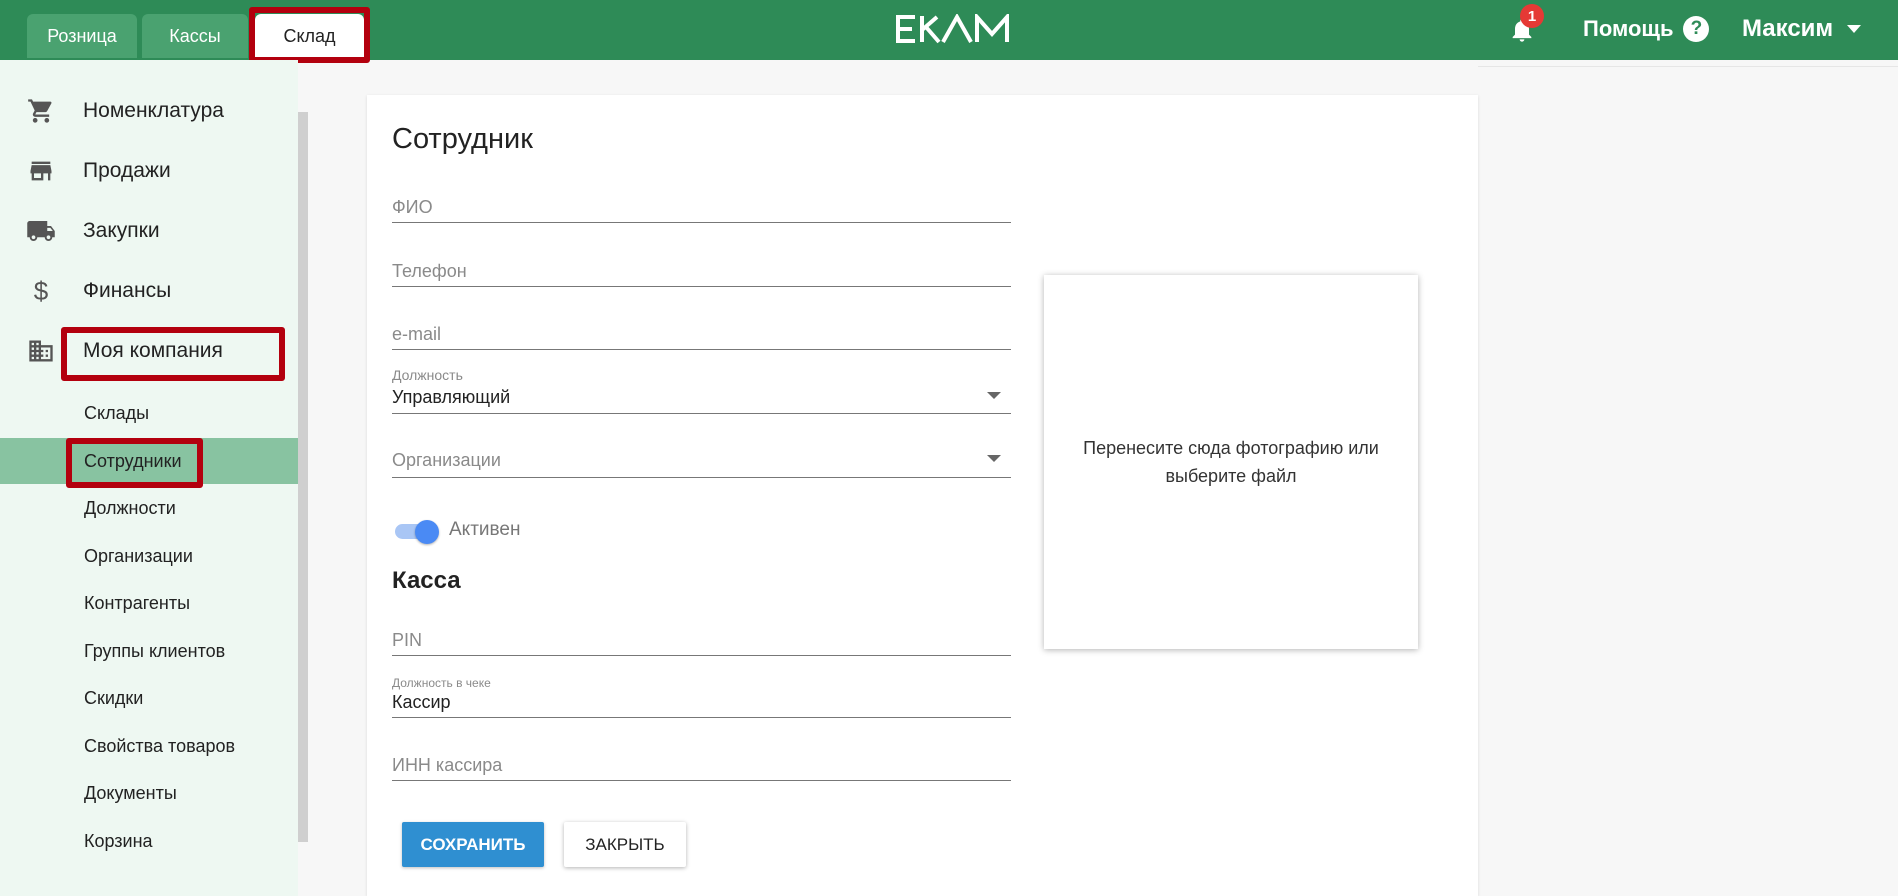 Image resolution: width=1898 pixels, height=896 pixels. Describe the element at coordinates (701, 390) in the screenshot. I see `position-select: Должность Управляющий` at that location.